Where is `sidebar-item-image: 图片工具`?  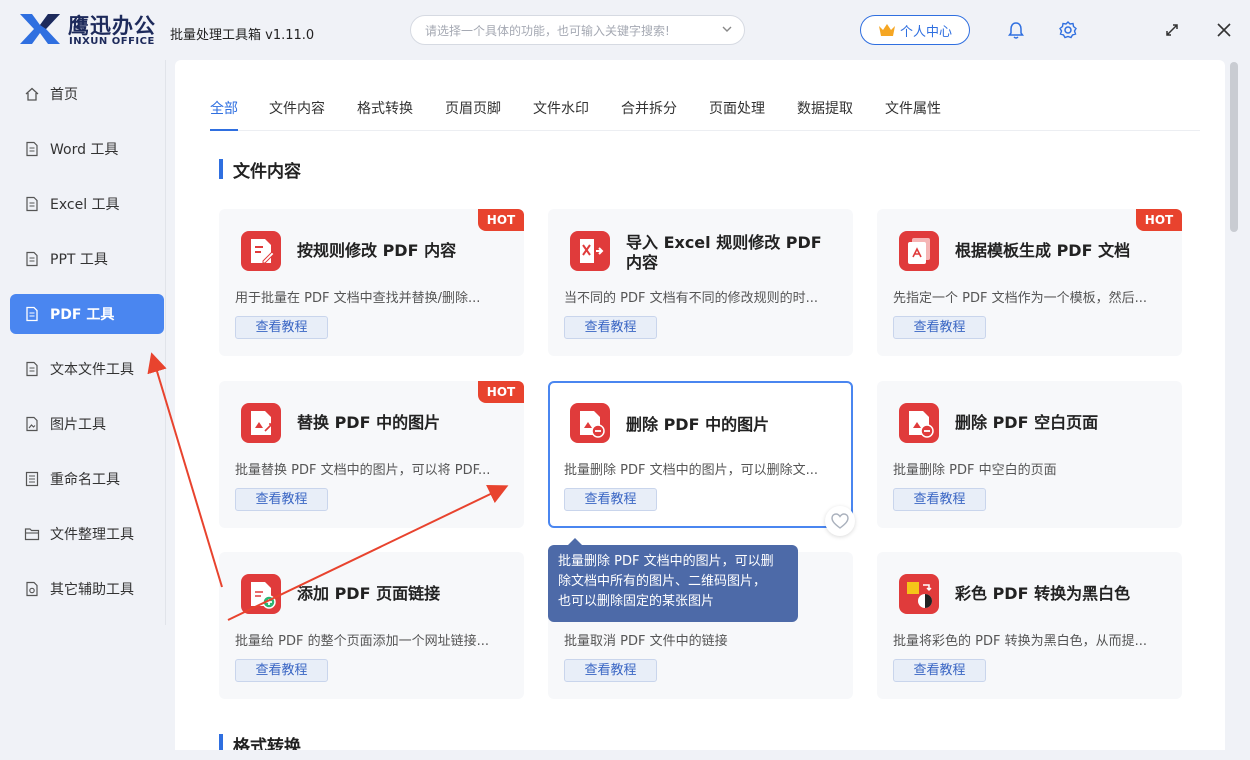 sidebar-item-image: 图片工具 is located at coordinates (87, 424).